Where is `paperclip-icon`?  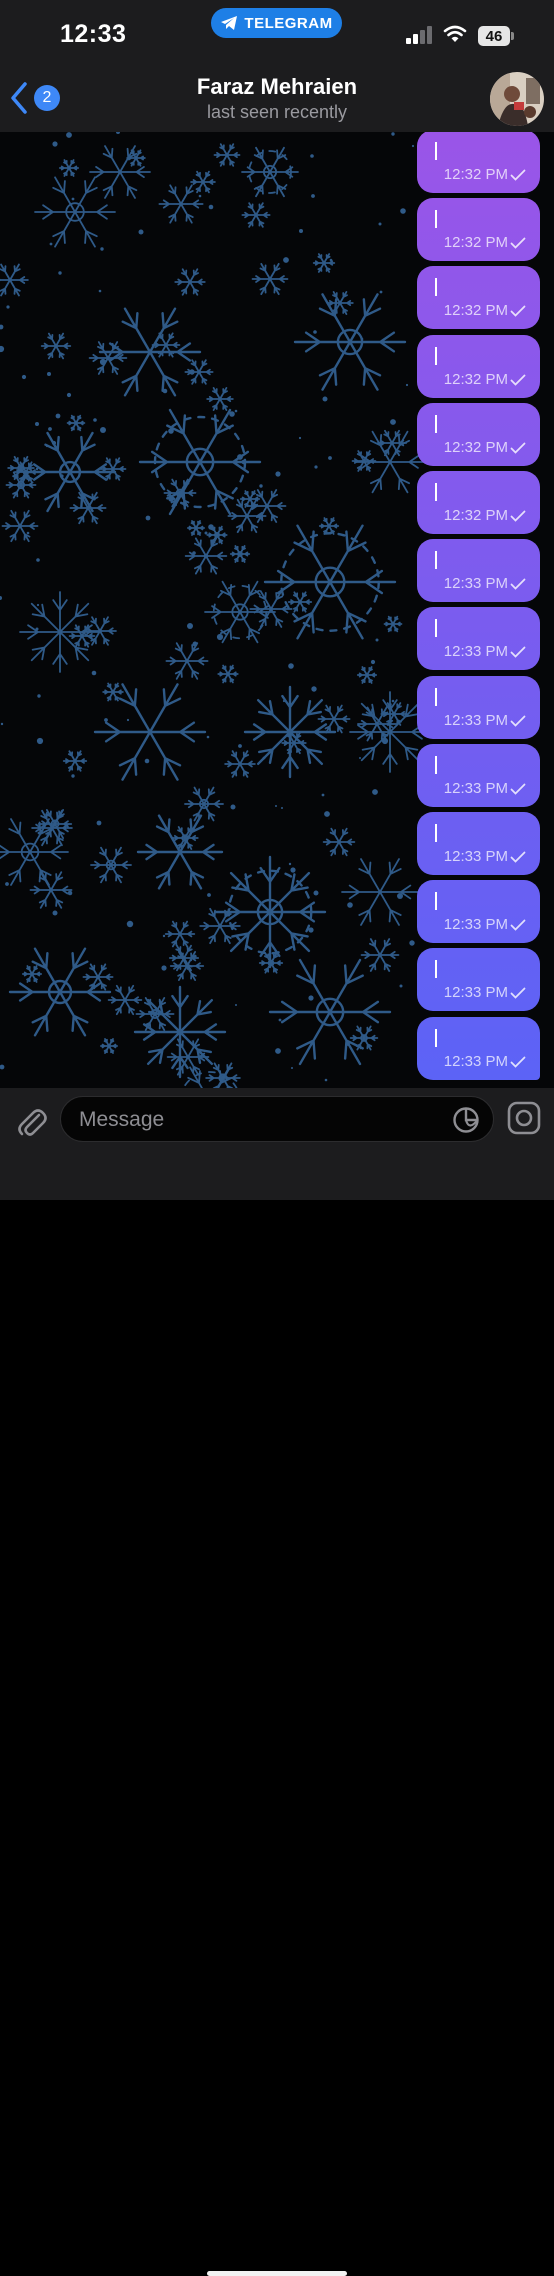 paperclip-icon is located at coordinates (32, 1122).